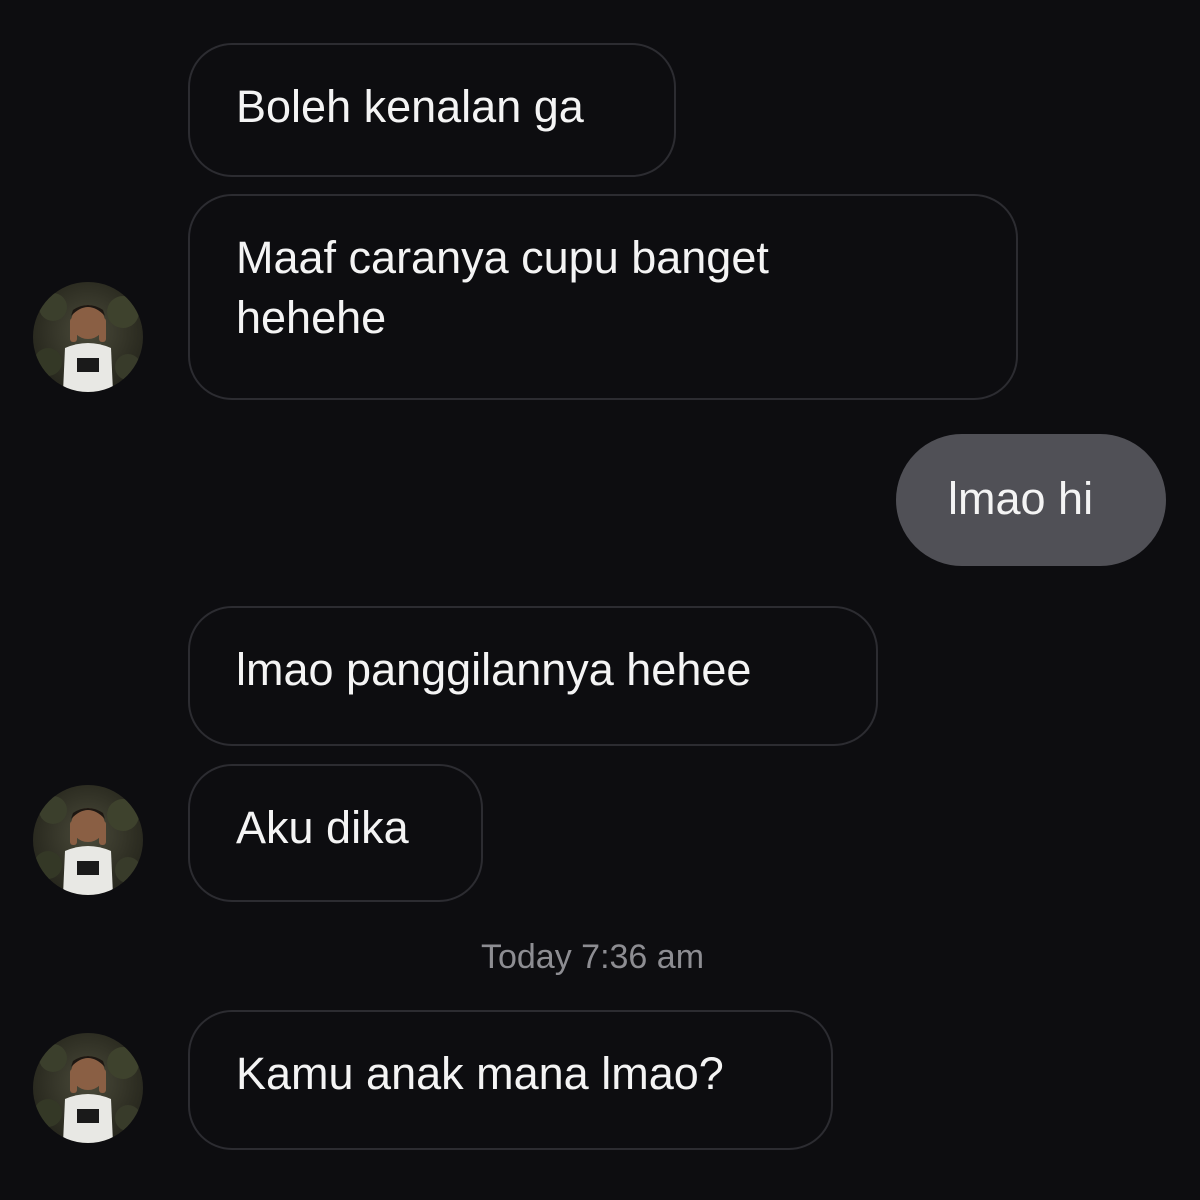 The width and height of the screenshot is (1200, 1200). What do you see at coordinates (432, 110) in the screenshot?
I see `message-bubble-received: Boleh kenalan ga` at bounding box center [432, 110].